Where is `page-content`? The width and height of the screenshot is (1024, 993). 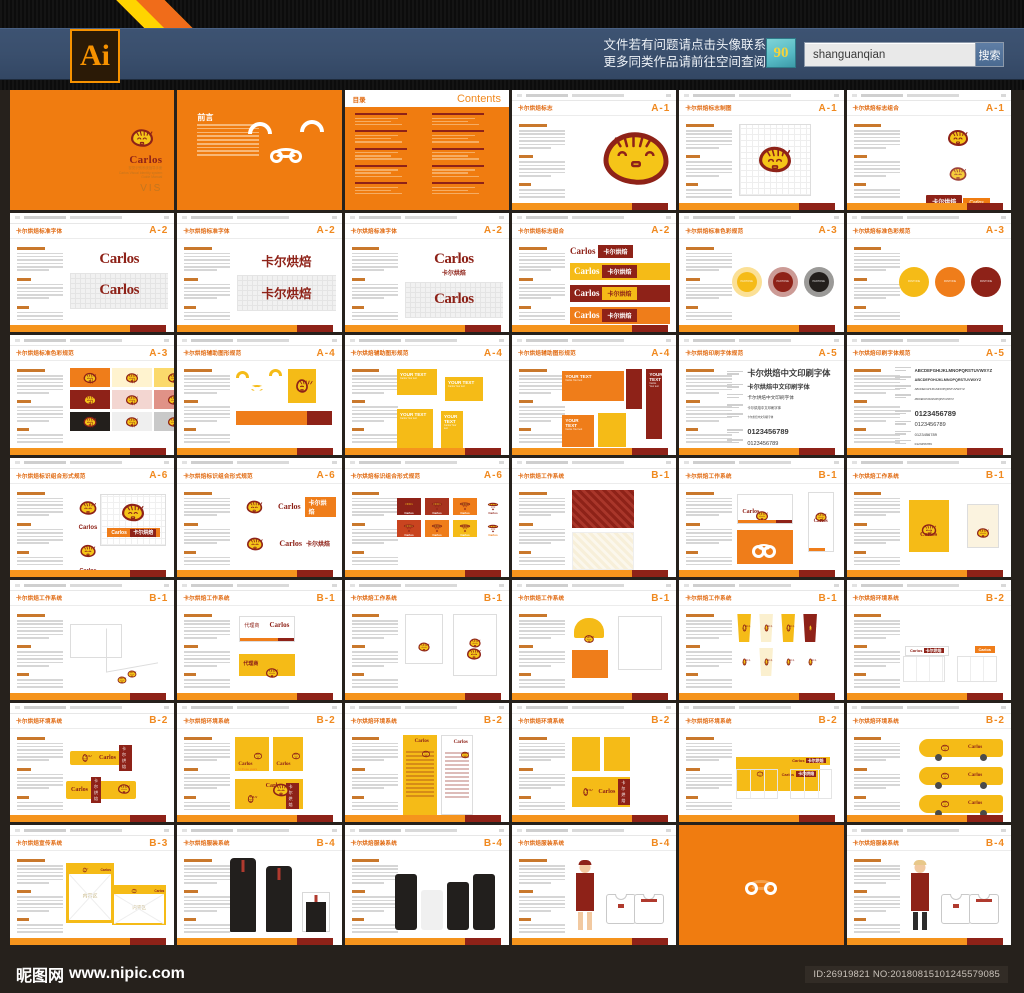 page-content is located at coordinates (259, 894).